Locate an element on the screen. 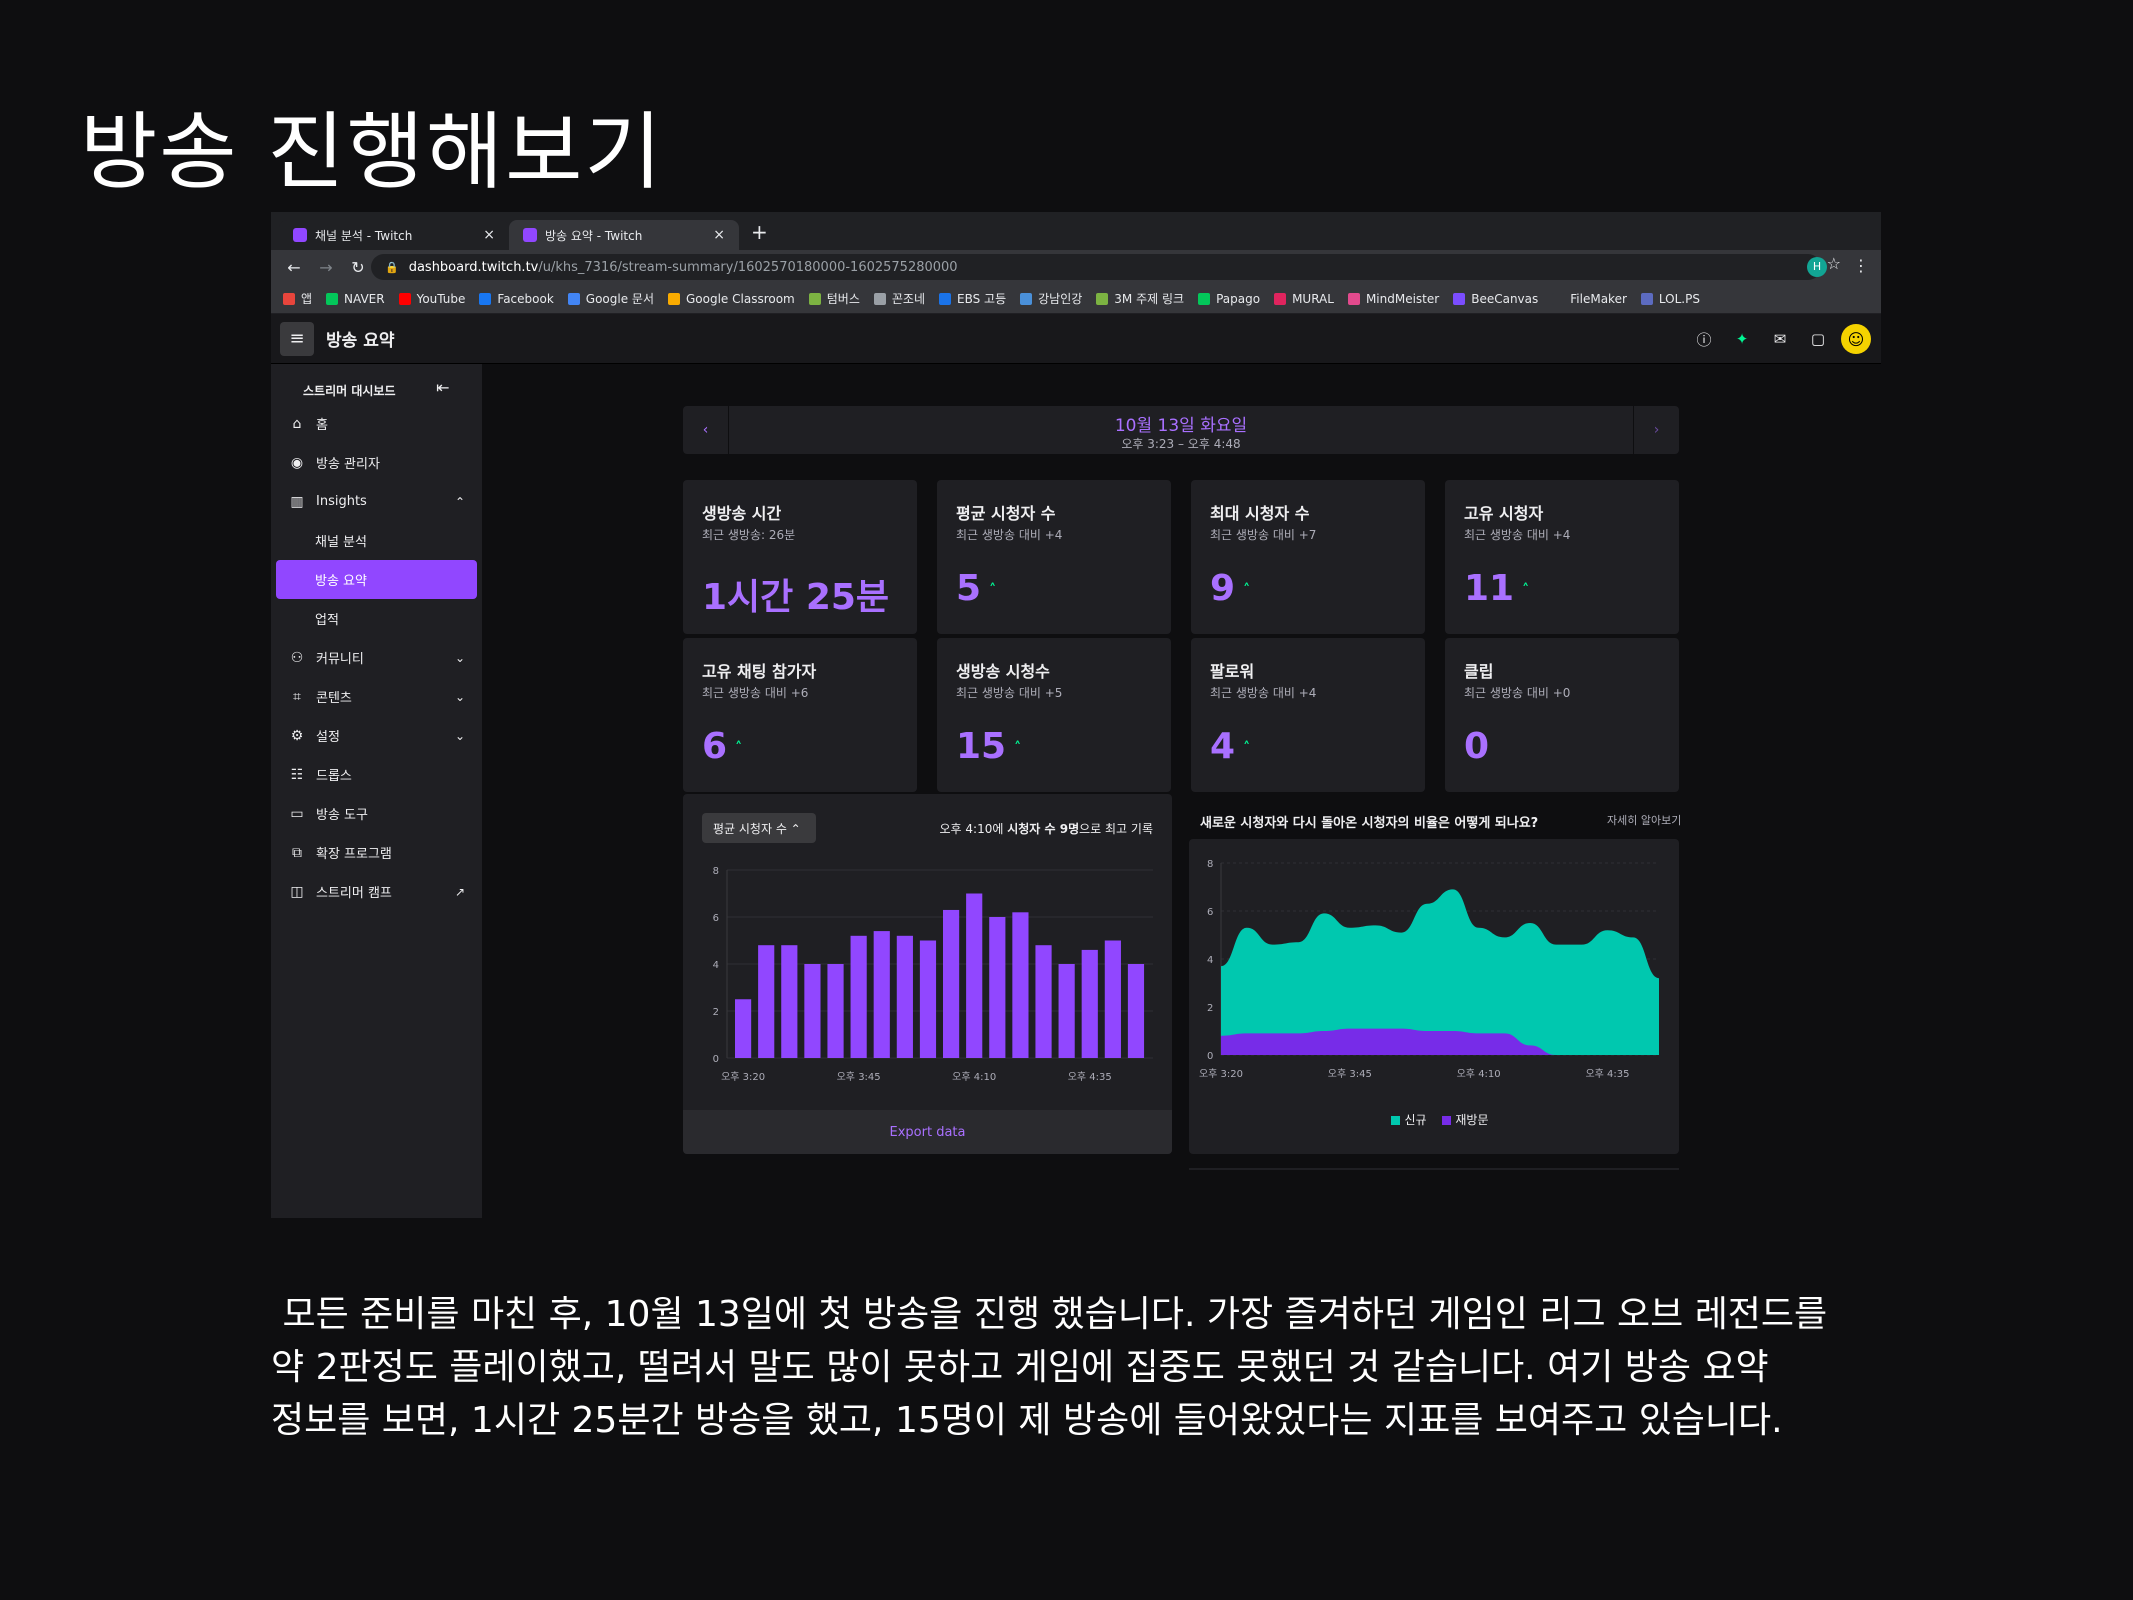  inbox-icon: ✉ is located at coordinates (1780, 339).